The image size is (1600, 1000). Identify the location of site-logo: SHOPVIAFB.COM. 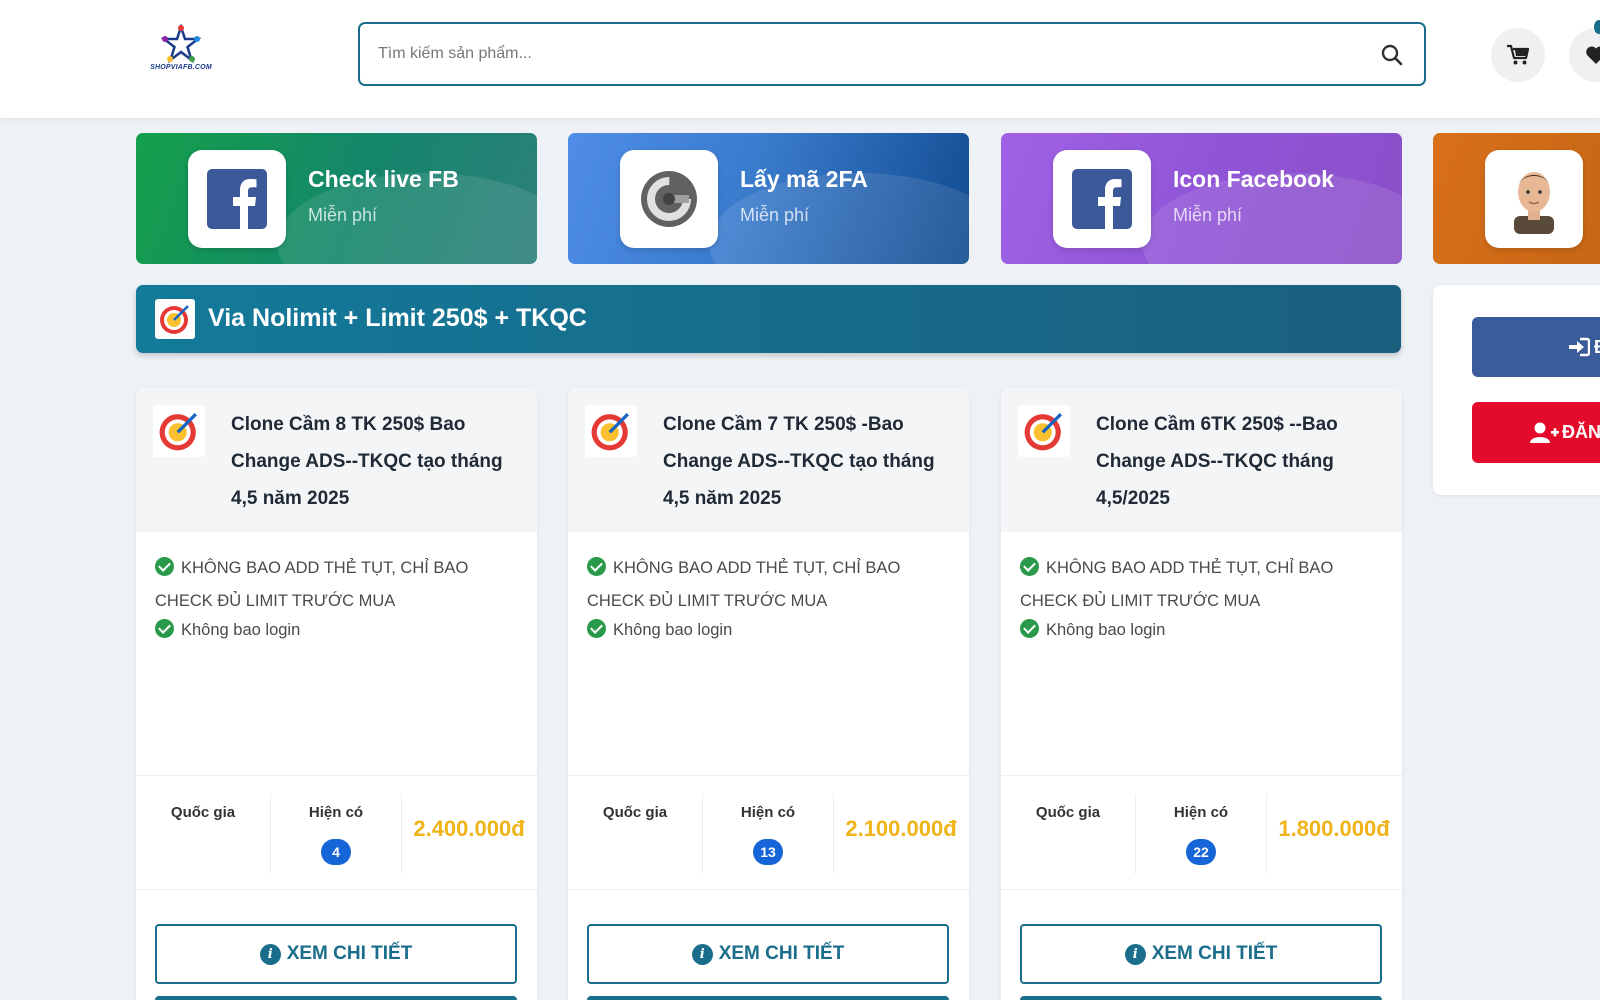
(181, 51).